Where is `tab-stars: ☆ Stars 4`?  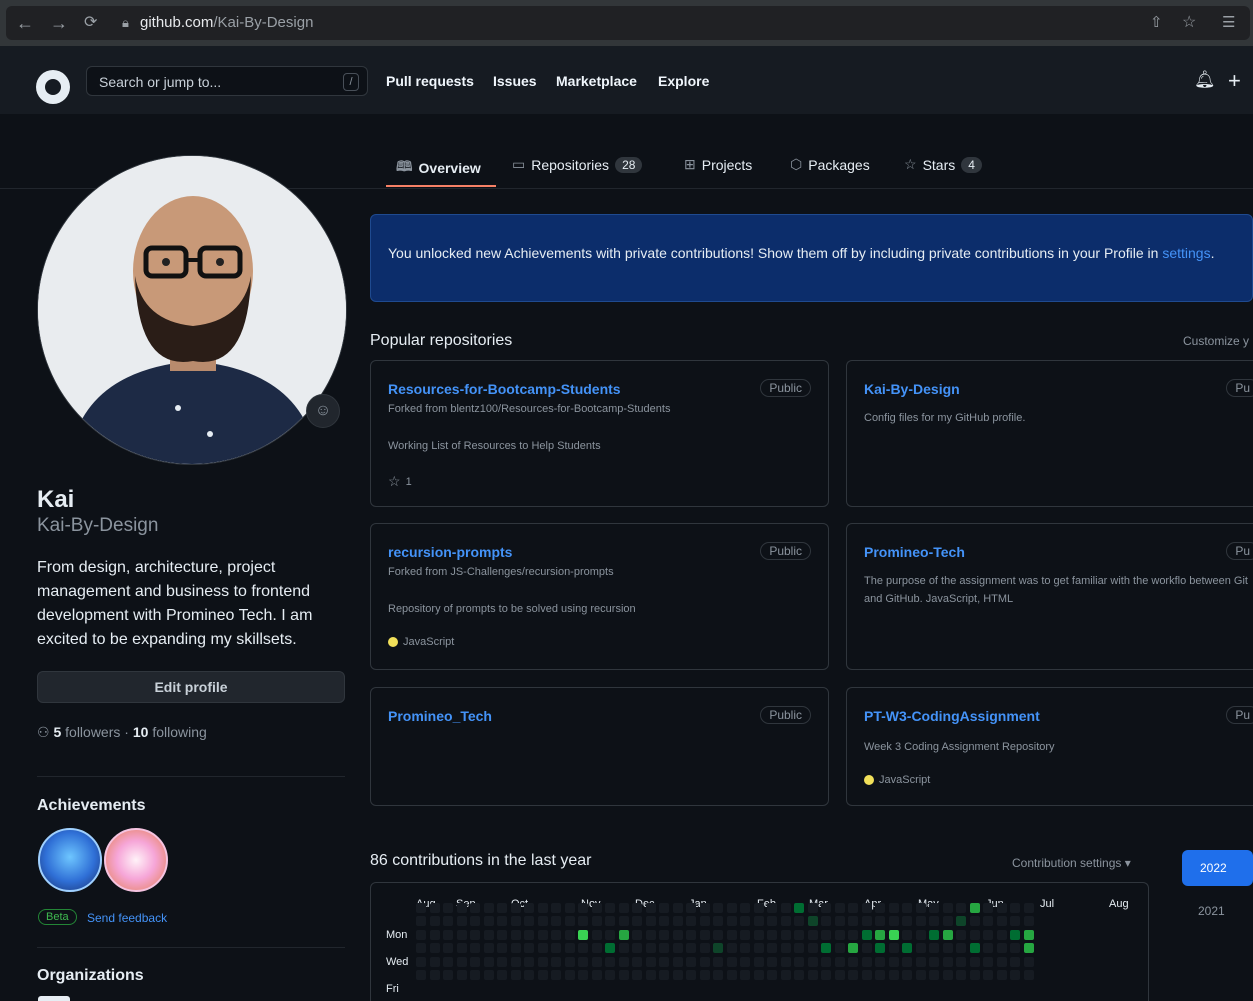
tab-stars: ☆ Stars 4 is located at coordinates (943, 164).